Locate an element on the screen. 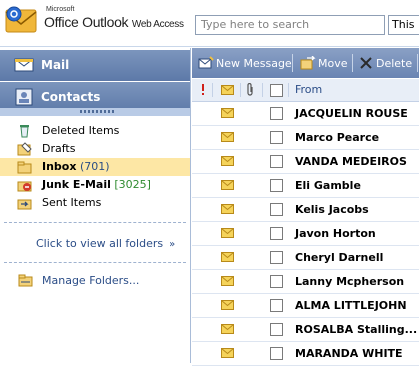  sent-items-icon is located at coordinates (24, 204).